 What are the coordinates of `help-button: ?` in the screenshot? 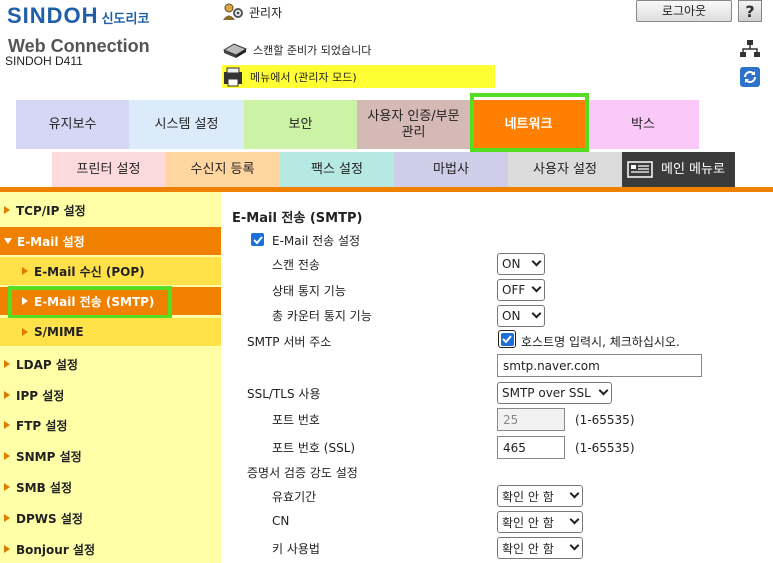 It's located at (750, 11).